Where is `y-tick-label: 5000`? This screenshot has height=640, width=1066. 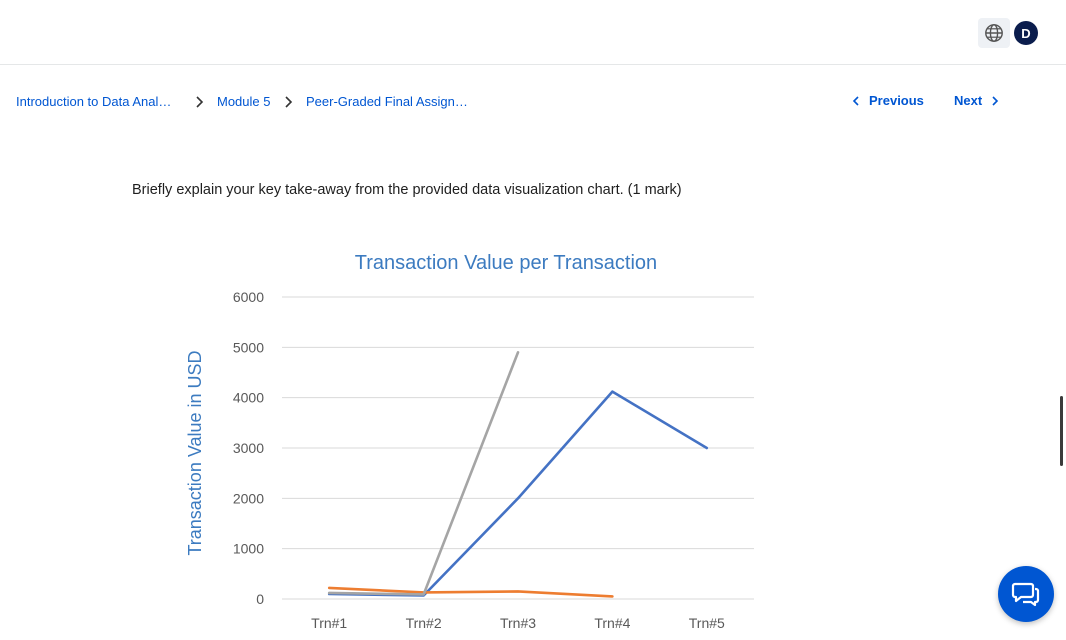
y-tick-label: 5000 is located at coordinates (248, 347).